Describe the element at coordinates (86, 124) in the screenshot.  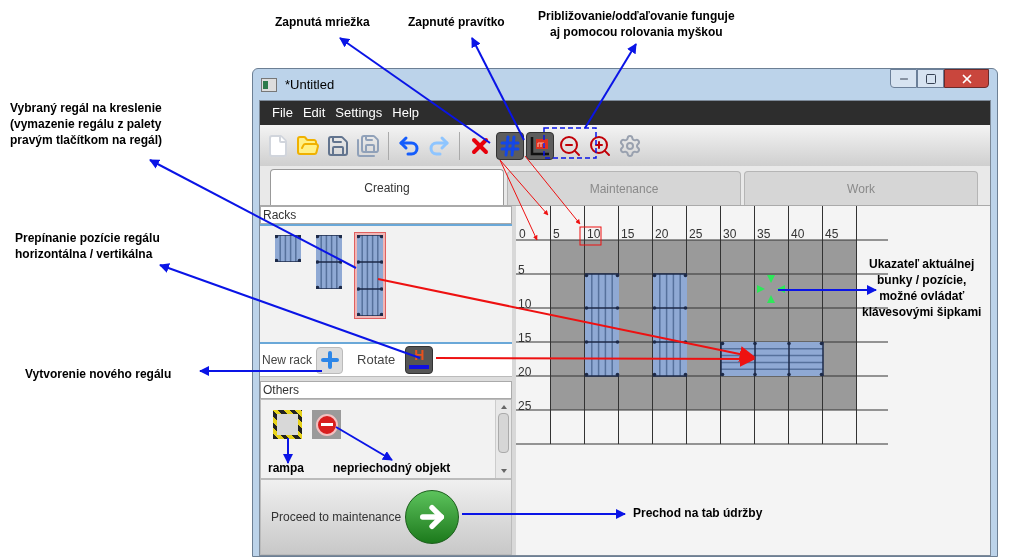
I see `annotation-text: Vybraný regál na kreslenie (vymazenie regálu z palety pravým tlačítkom na regál)` at that location.